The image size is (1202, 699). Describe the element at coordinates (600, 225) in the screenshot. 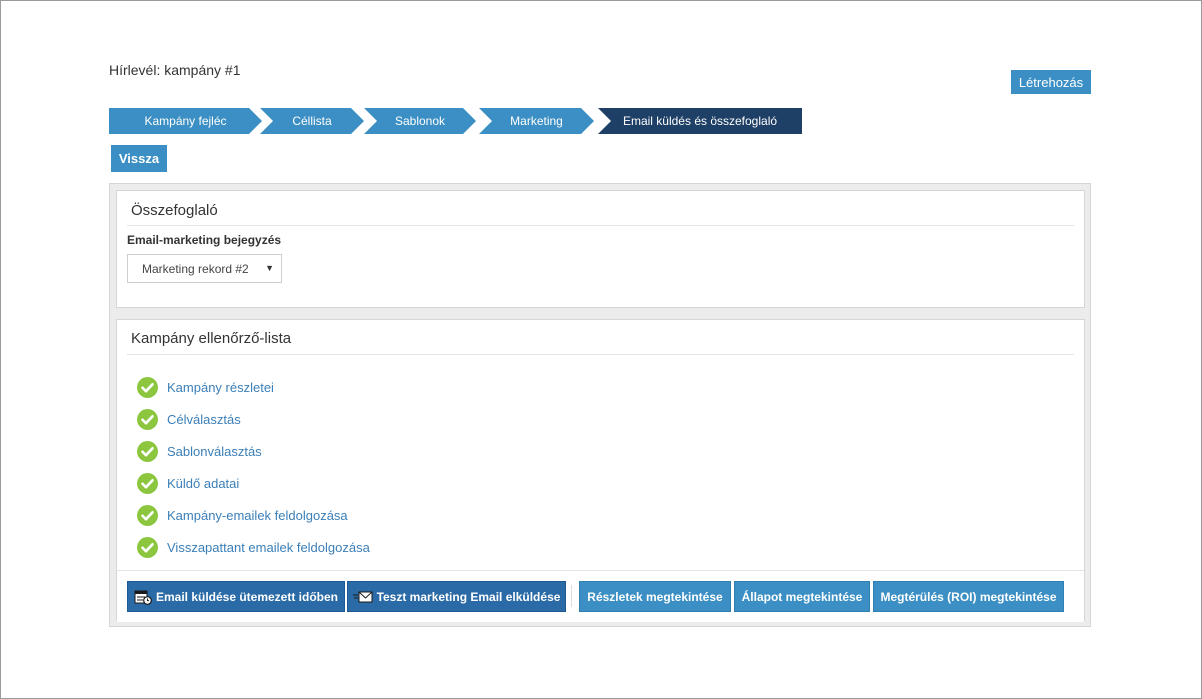

I see `summary-divider` at that location.